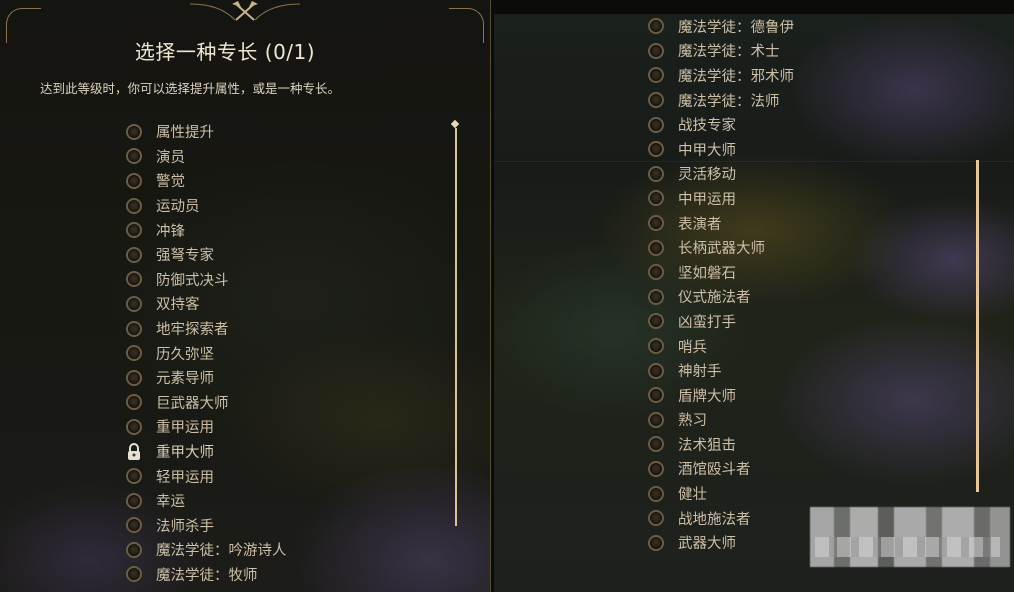 The width and height of the screenshot is (1014, 592). Describe the element at coordinates (206, 279) in the screenshot. I see `feat-option: 防御式决斗` at that location.